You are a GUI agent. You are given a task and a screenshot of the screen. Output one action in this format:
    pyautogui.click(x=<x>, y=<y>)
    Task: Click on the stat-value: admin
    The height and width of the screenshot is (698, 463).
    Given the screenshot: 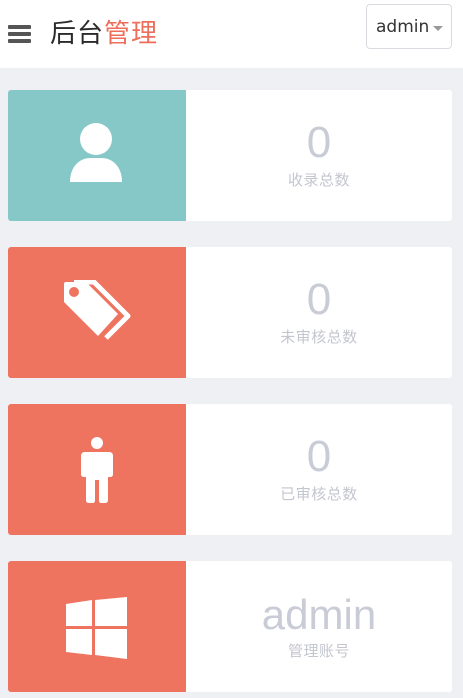 What is the action you would take?
    pyautogui.click(x=319, y=614)
    